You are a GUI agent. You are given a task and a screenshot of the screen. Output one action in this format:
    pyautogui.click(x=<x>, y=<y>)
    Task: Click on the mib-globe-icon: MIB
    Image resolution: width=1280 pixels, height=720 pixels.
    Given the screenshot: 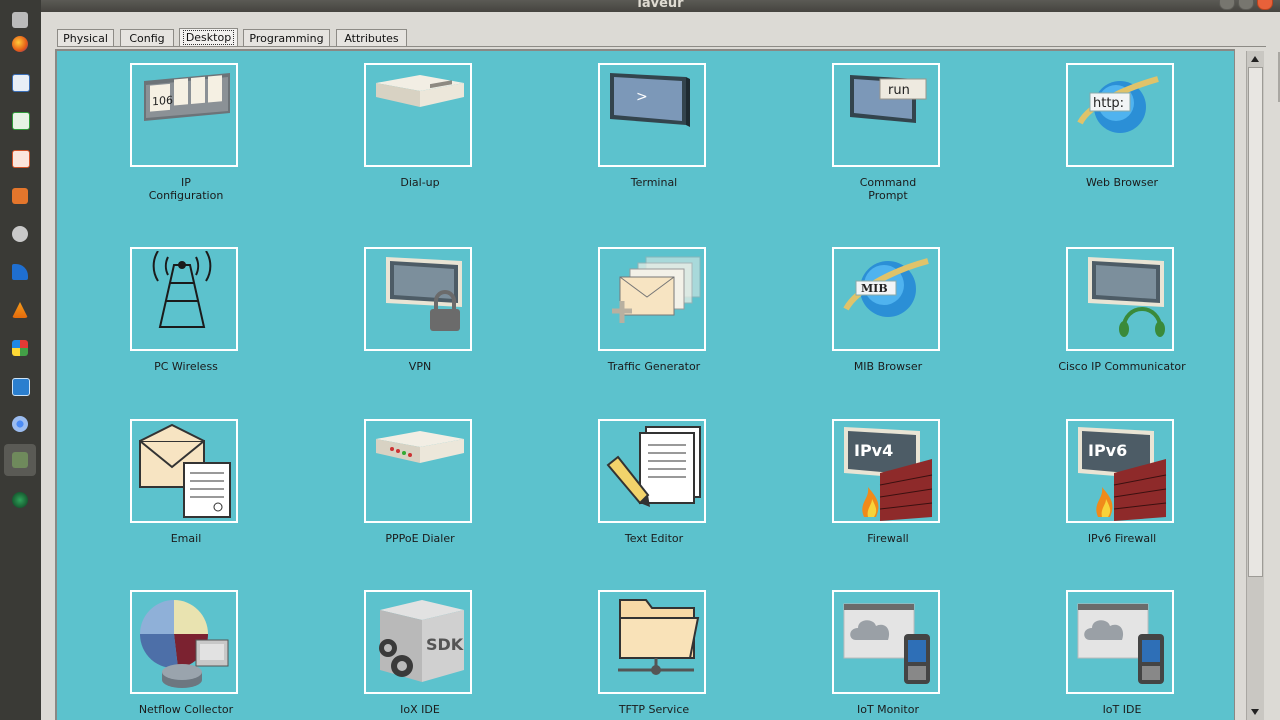 What is the action you would take?
    pyautogui.click(x=886, y=287)
    